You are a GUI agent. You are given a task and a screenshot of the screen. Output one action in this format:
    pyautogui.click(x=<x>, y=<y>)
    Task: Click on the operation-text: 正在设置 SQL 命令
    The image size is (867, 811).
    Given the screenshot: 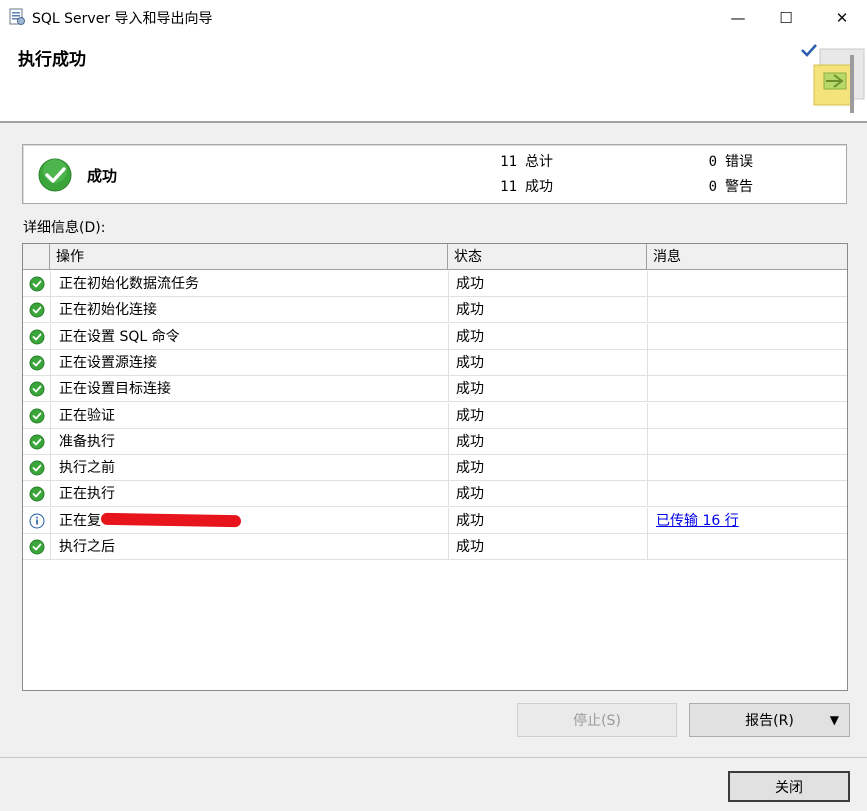 What is the action you would take?
    pyautogui.click(x=119, y=336)
    